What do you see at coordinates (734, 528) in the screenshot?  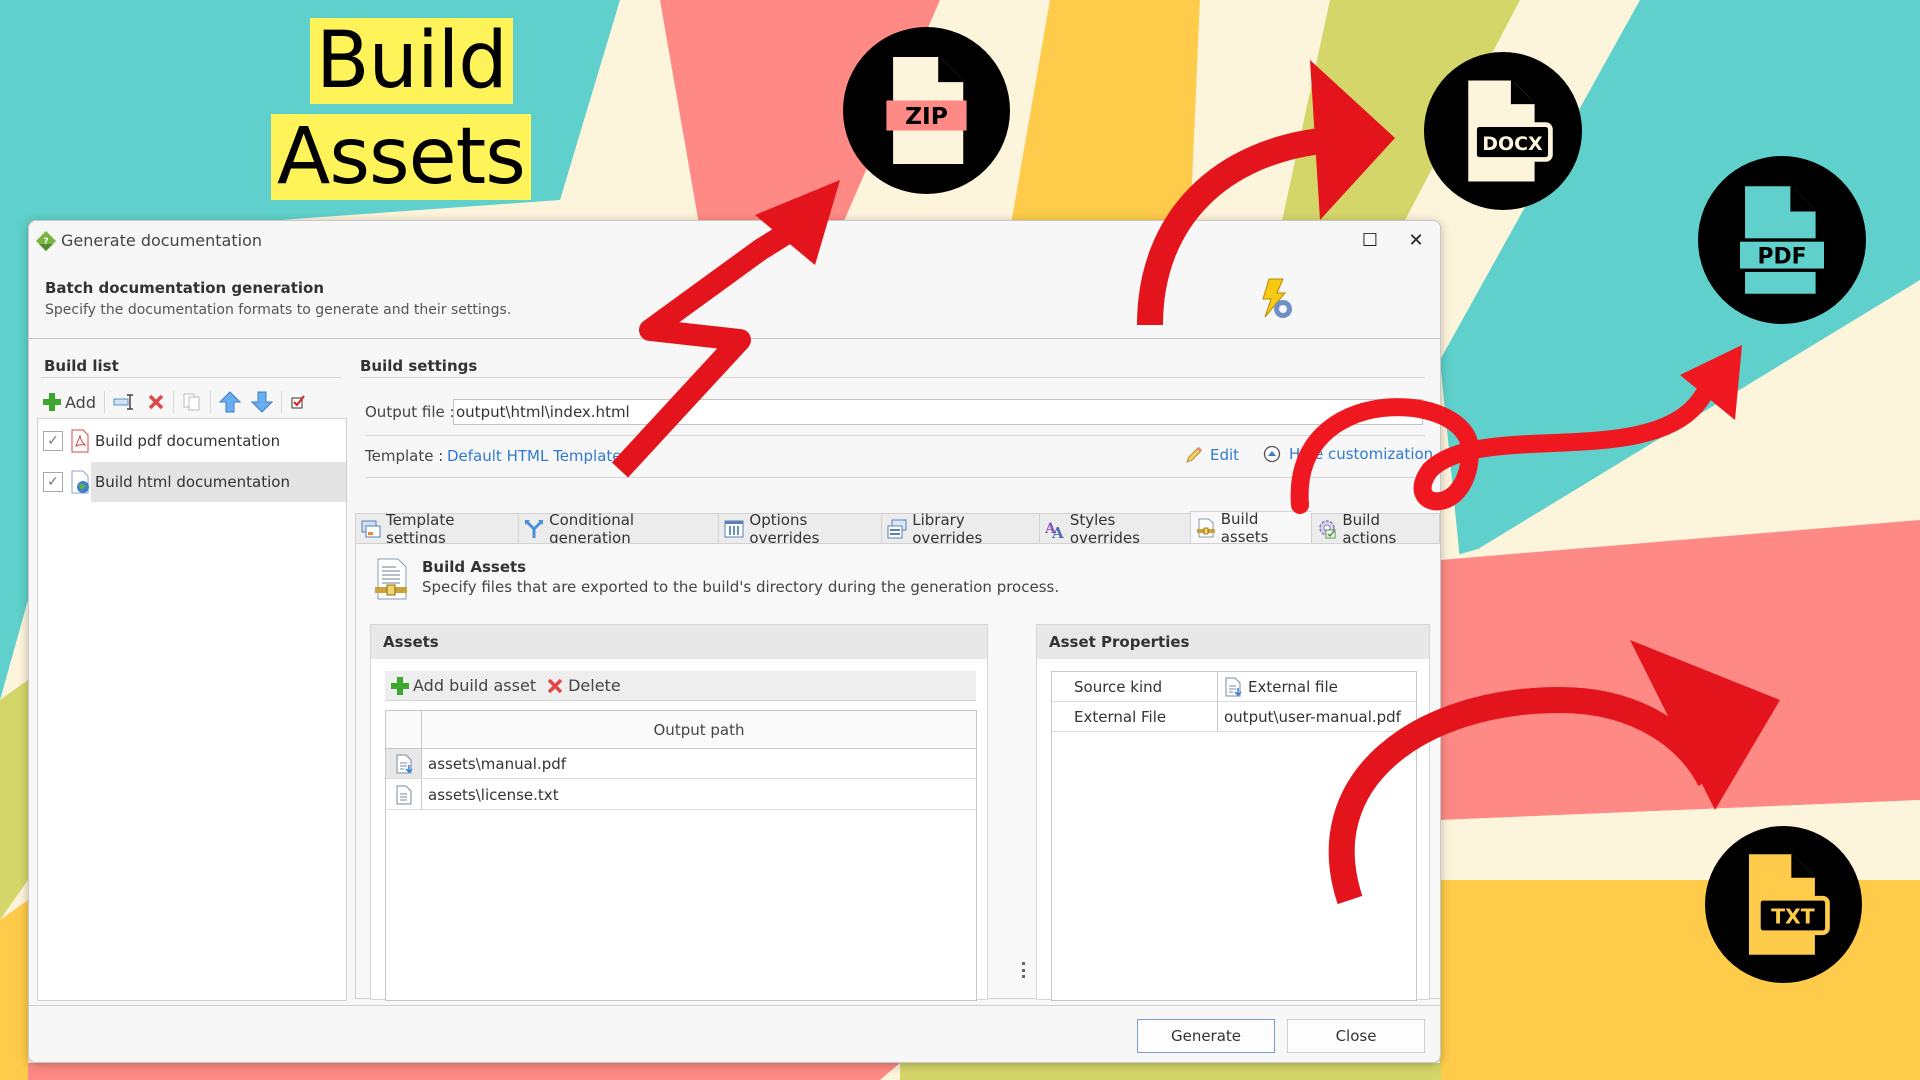 I see `sliders-icon` at bounding box center [734, 528].